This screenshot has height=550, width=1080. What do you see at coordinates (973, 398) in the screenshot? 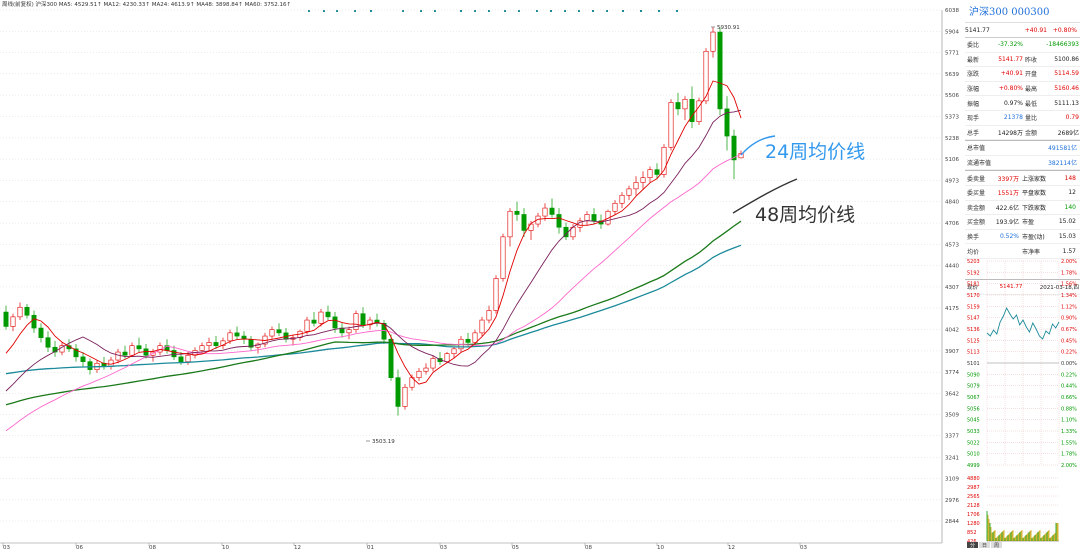
I see `mini-left-tick: 5067` at bounding box center [973, 398].